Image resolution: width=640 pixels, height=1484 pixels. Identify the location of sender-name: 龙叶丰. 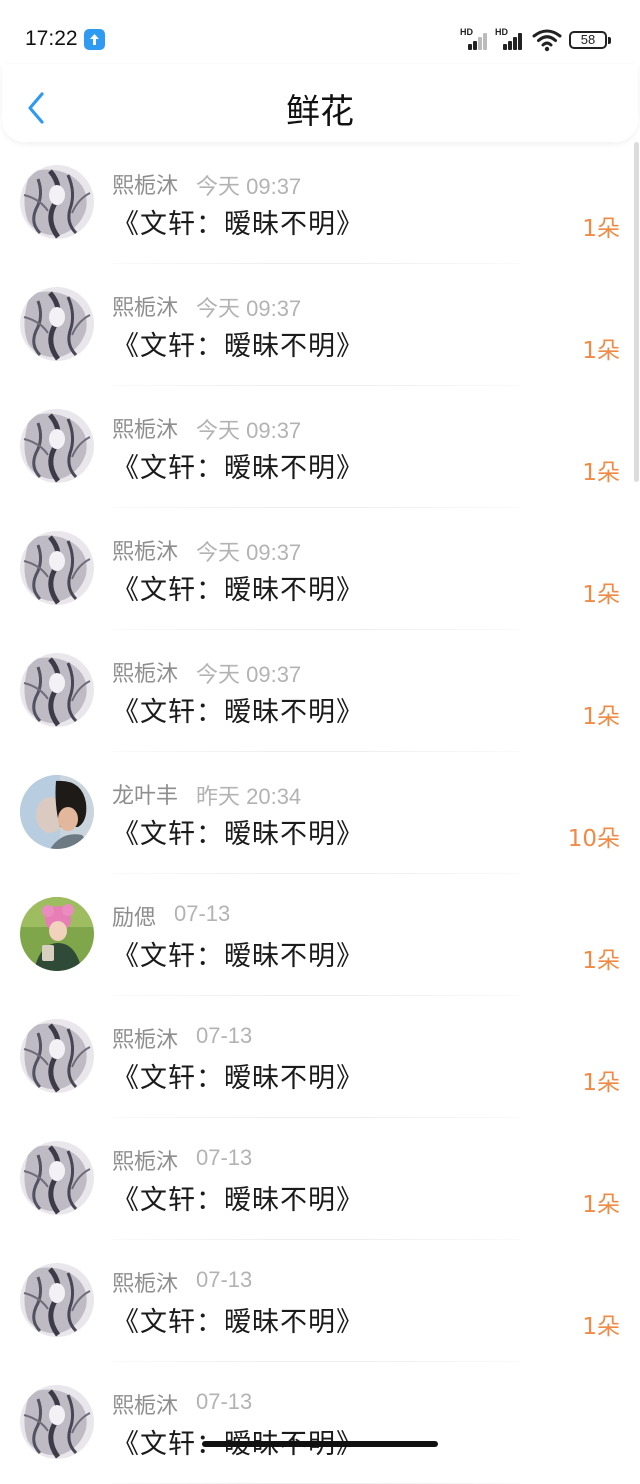
(145, 796).